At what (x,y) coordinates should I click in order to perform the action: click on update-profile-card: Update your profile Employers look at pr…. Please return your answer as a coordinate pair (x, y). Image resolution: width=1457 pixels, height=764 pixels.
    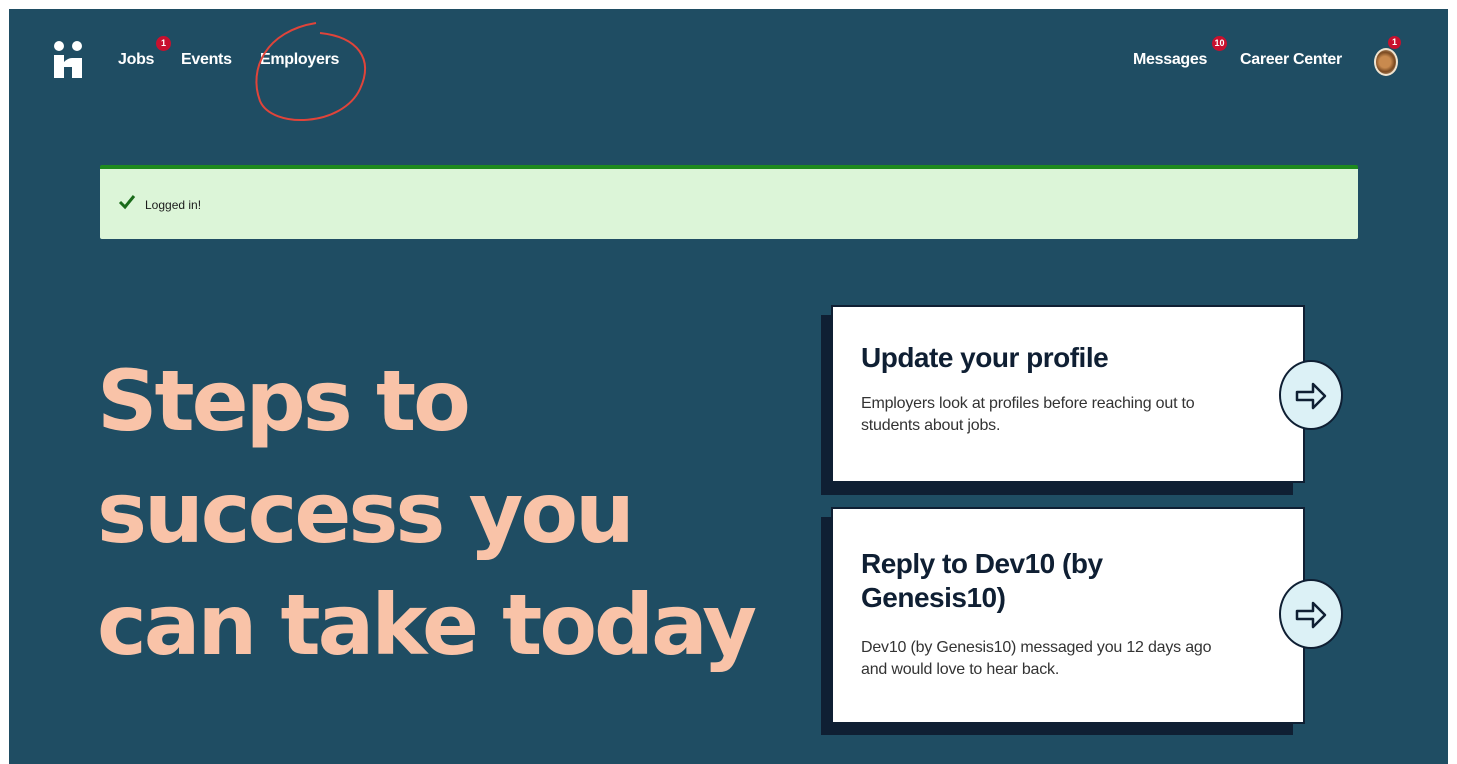
    Looking at the image, I should click on (1068, 394).